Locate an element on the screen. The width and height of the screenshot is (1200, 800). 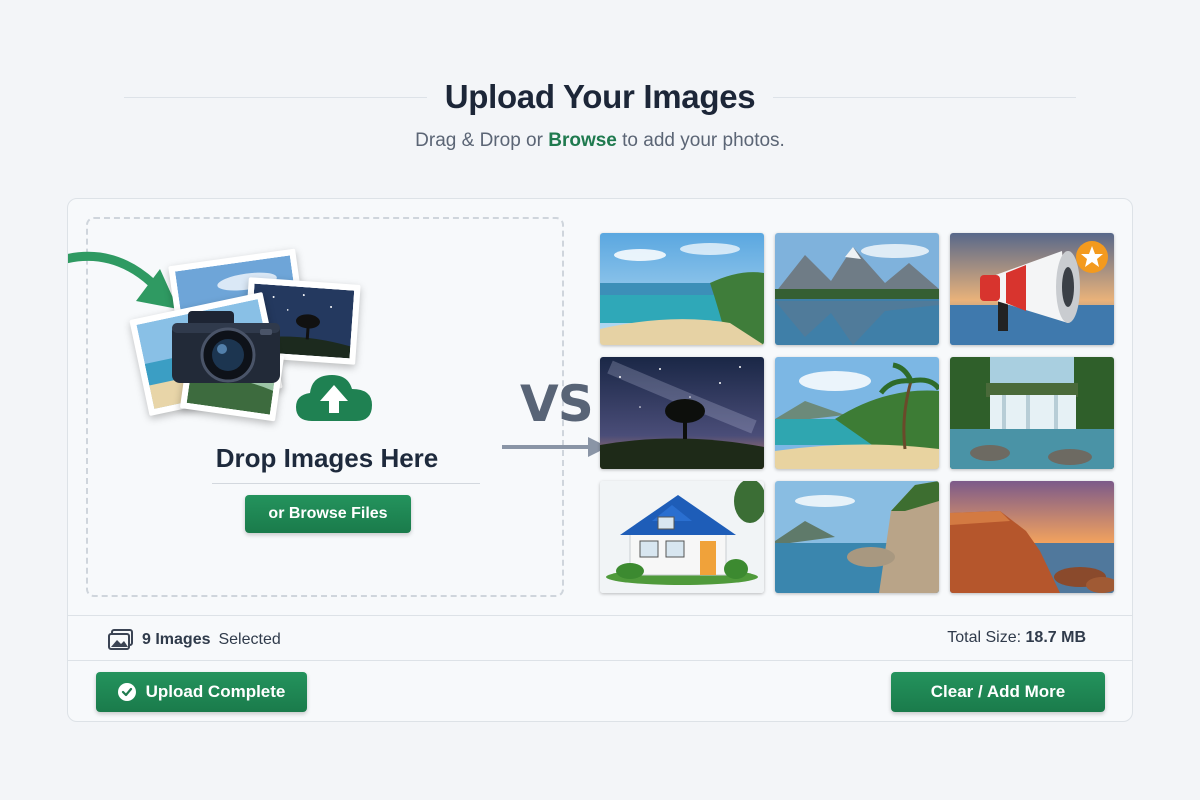
page-title: Upload Your Images is located at coordinates (600, 96).